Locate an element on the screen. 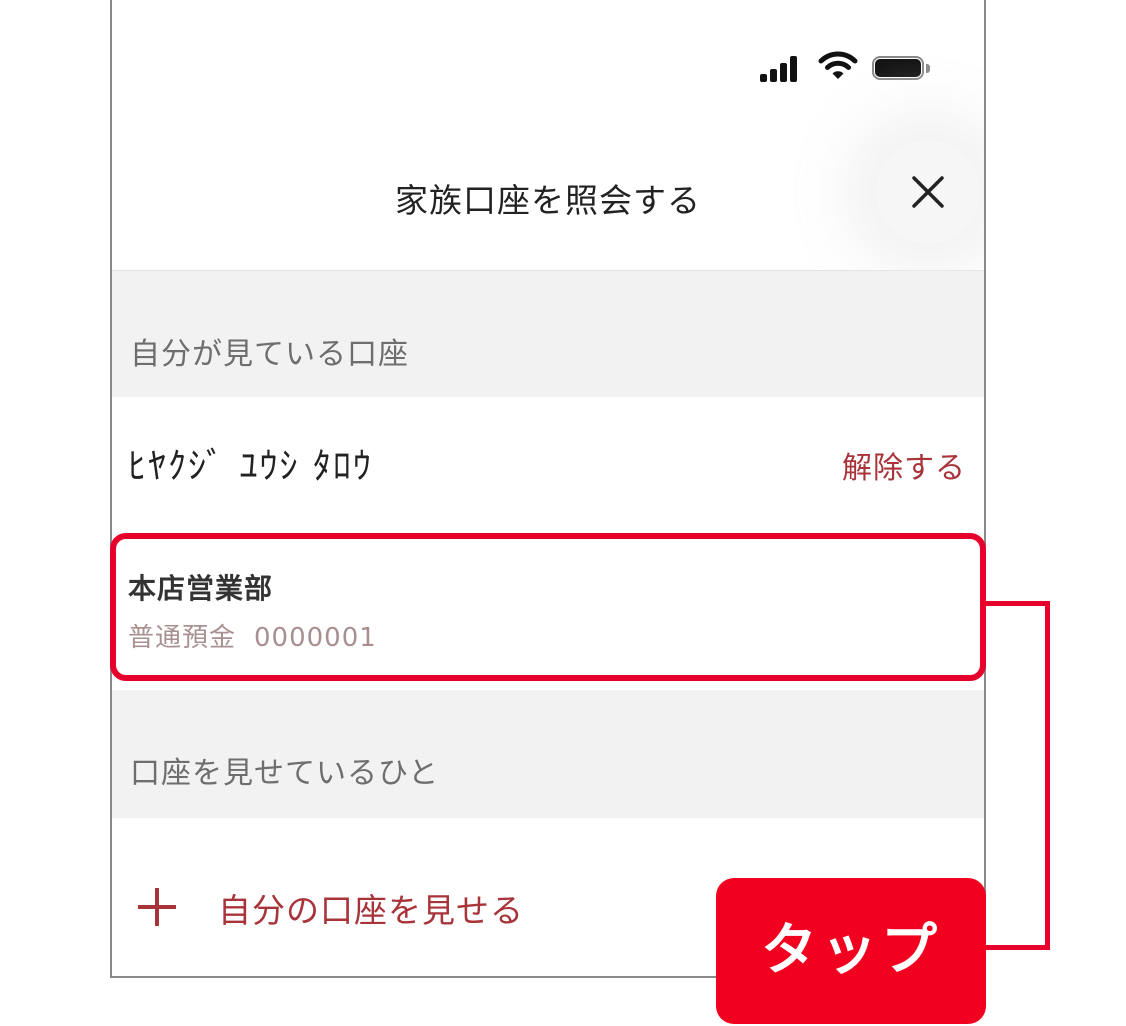  plus-icon is located at coordinates (157, 907).